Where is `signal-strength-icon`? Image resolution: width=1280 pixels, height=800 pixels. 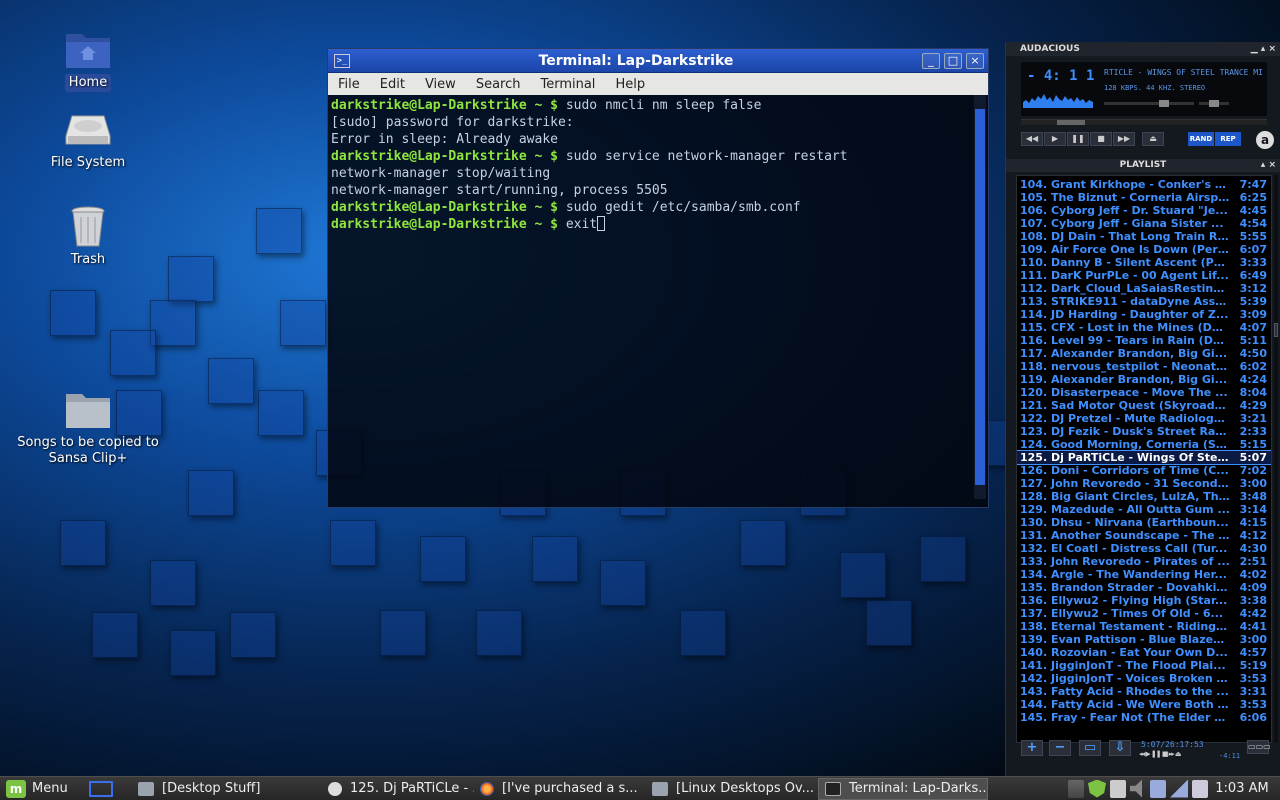
signal-strength-icon is located at coordinates (1179, 788).